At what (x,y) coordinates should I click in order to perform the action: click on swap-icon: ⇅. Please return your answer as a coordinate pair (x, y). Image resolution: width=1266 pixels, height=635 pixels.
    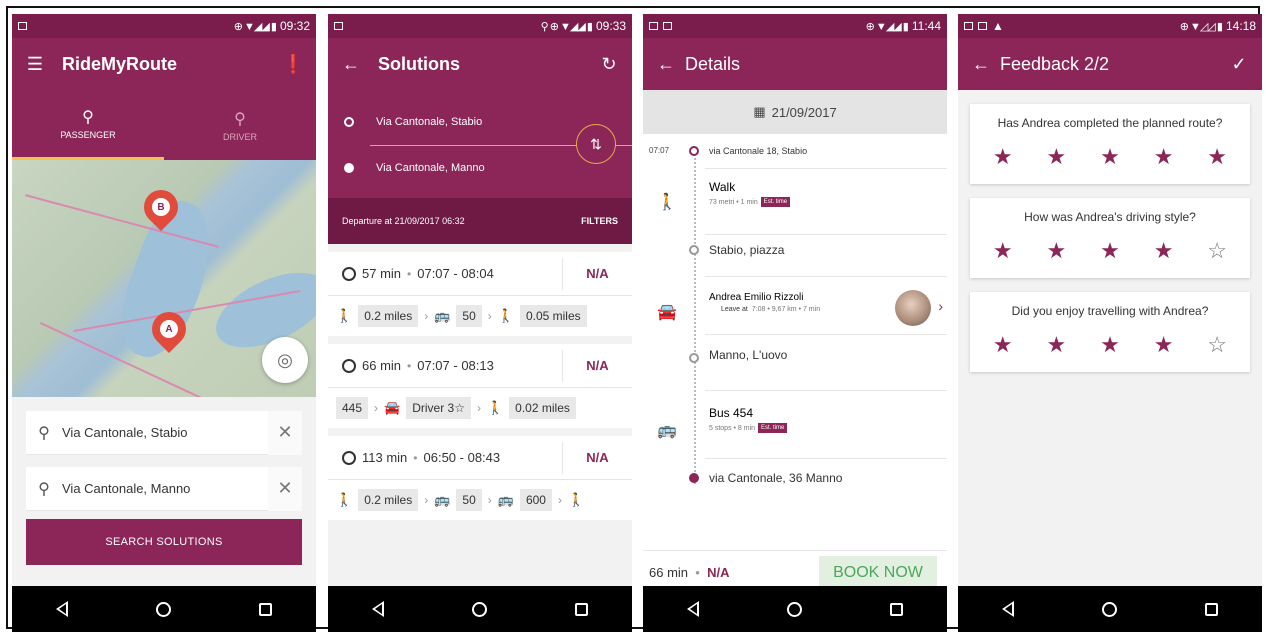
    Looking at the image, I should click on (596, 143).